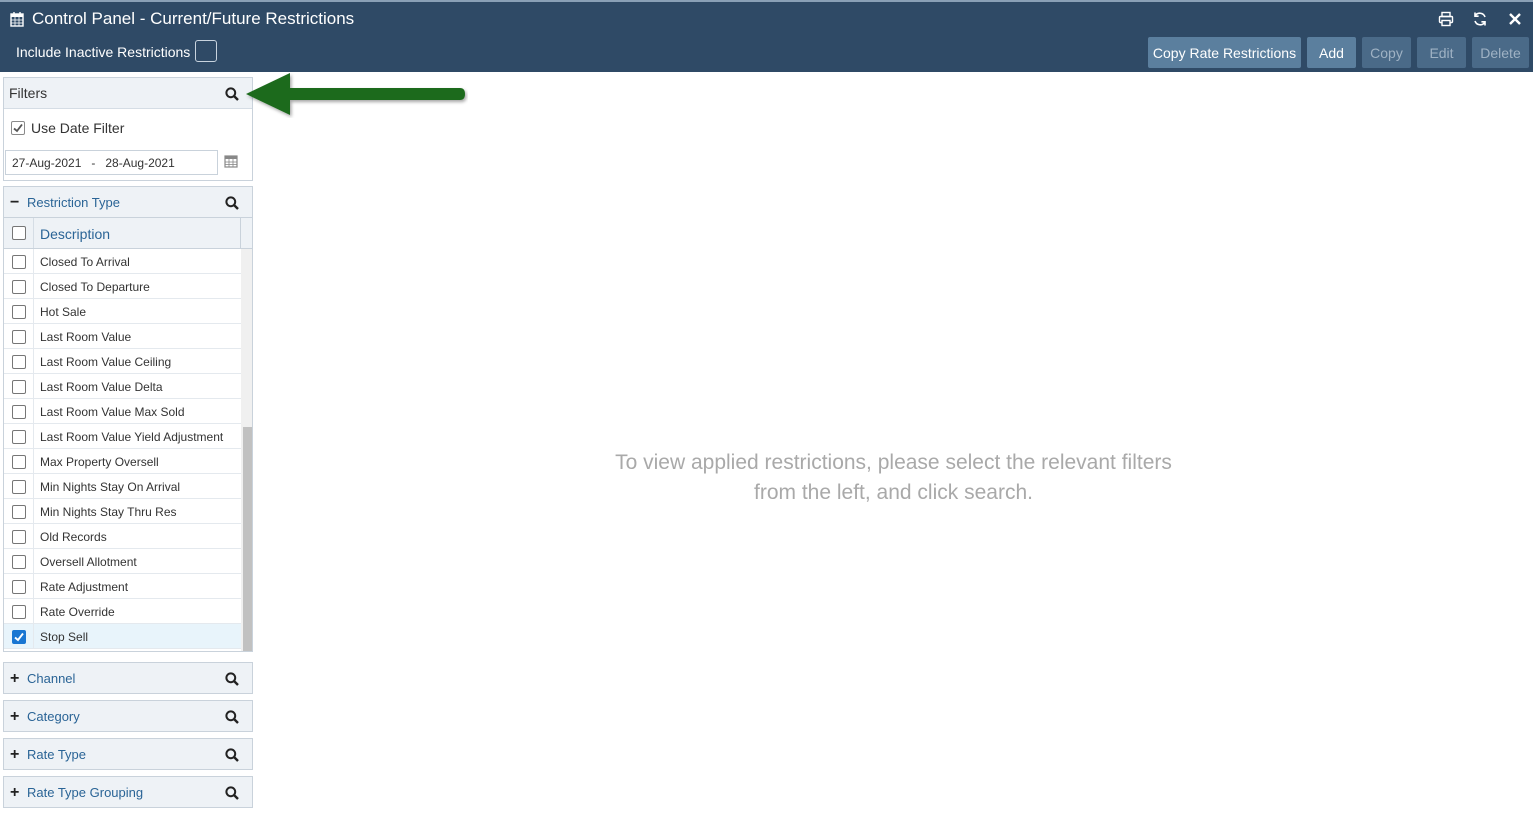 The image size is (1533, 813). What do you see at coordinates (231, 161) in the screenshot?
I see `calendar-picker-icon` at bounding box center [231, 161].